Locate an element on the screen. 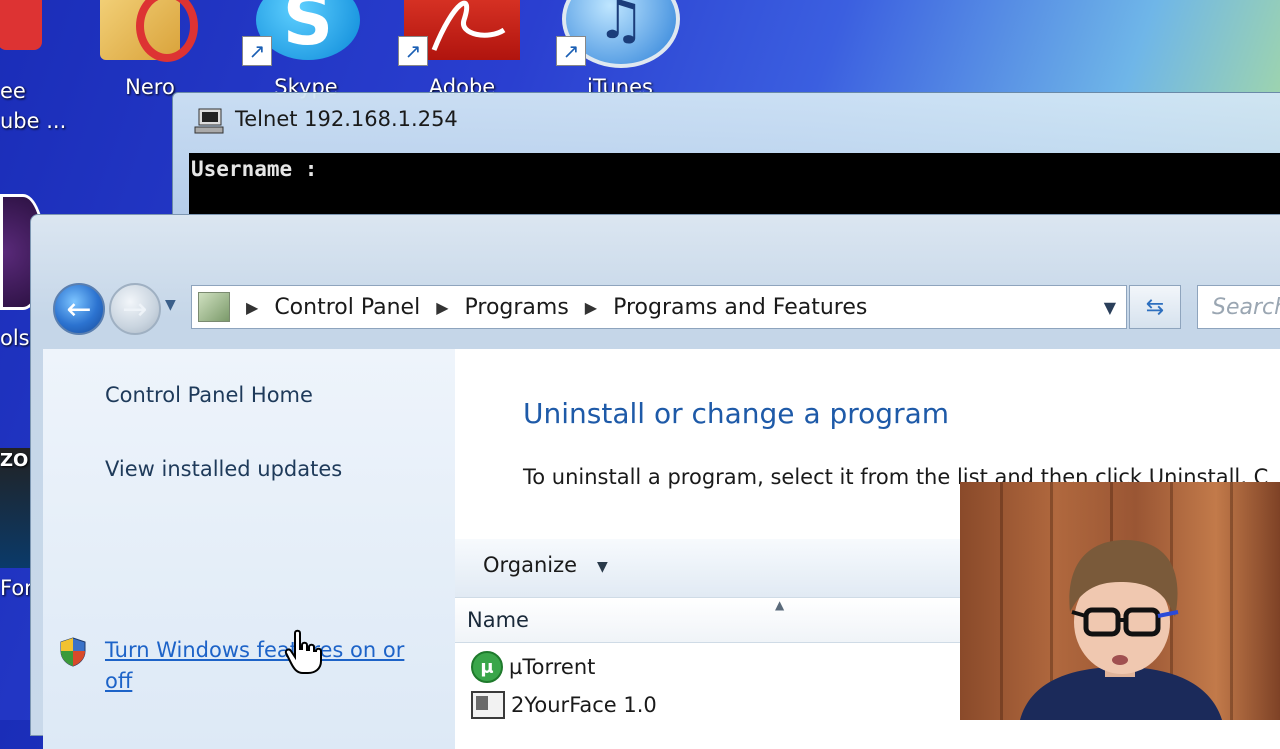 The image size is (1280, 749). refresh-icon: ⇆ is located at coordinates (1155, 307).